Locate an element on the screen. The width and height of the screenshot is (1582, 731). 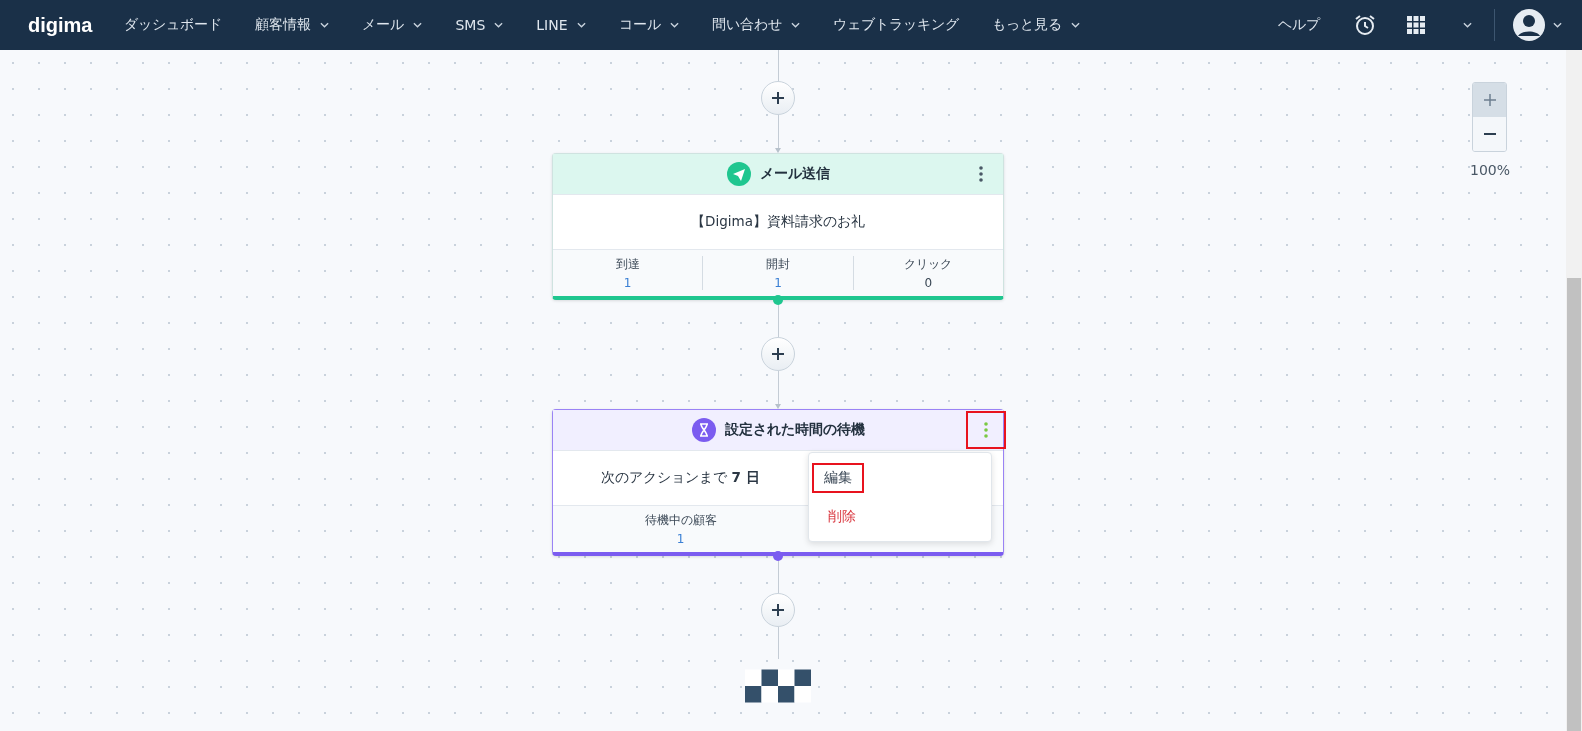
flow-step-card: 設定された時間の待機 次のアクションまで 7 日 待機中の顧客 1 編集 削除 is located at coordinates (778, 482).